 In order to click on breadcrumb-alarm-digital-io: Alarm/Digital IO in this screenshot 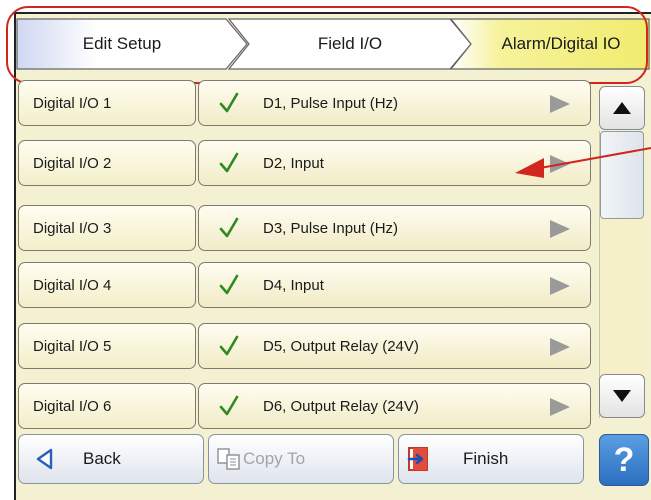, I will do `click(550, 44)`.